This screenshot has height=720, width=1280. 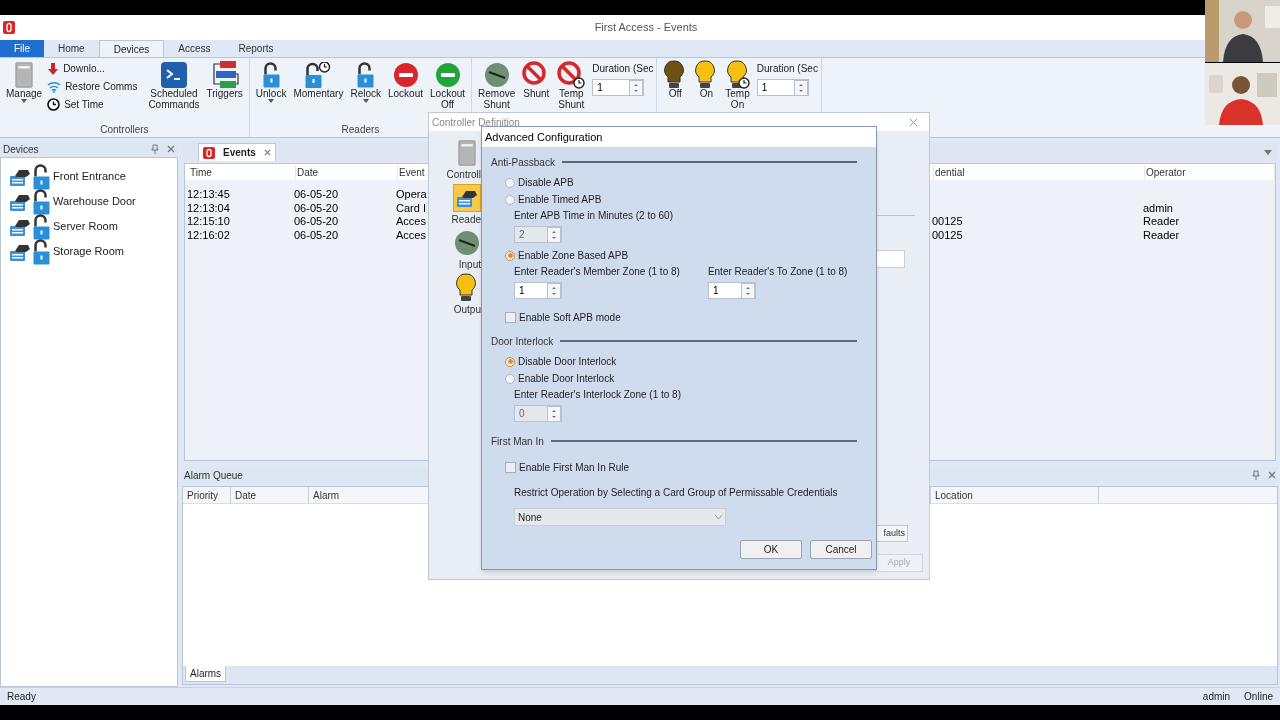 I want to click on radio-option: Disable Door Interlock, so click(x=681, y=361).